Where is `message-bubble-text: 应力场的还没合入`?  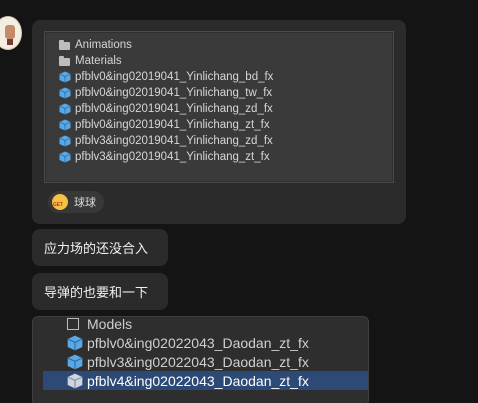 message-bubble-text: 应力场的还没合入 is located at coordinates (100, 247).